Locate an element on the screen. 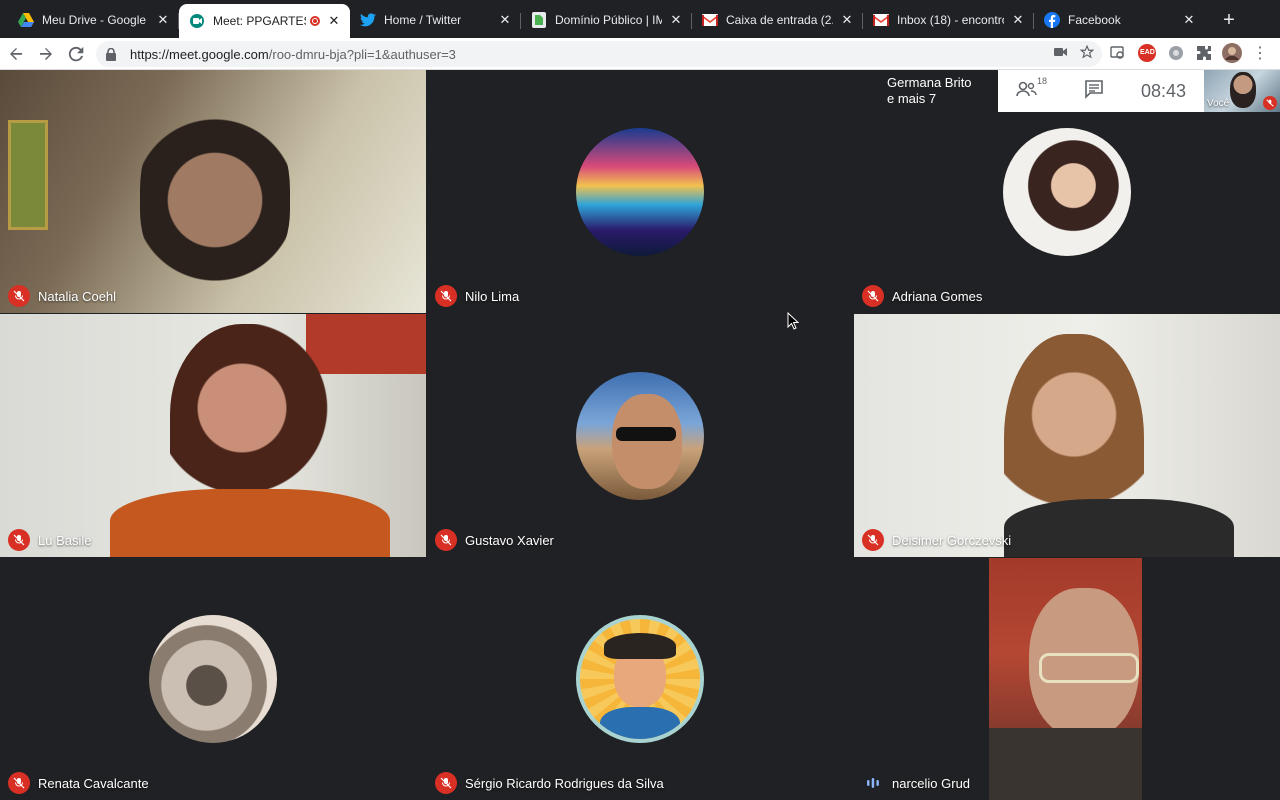 The image size is (1280, 800). tab-google-meet: Meet: PPGARTES- ✕ is located at coordinates (264, 21).